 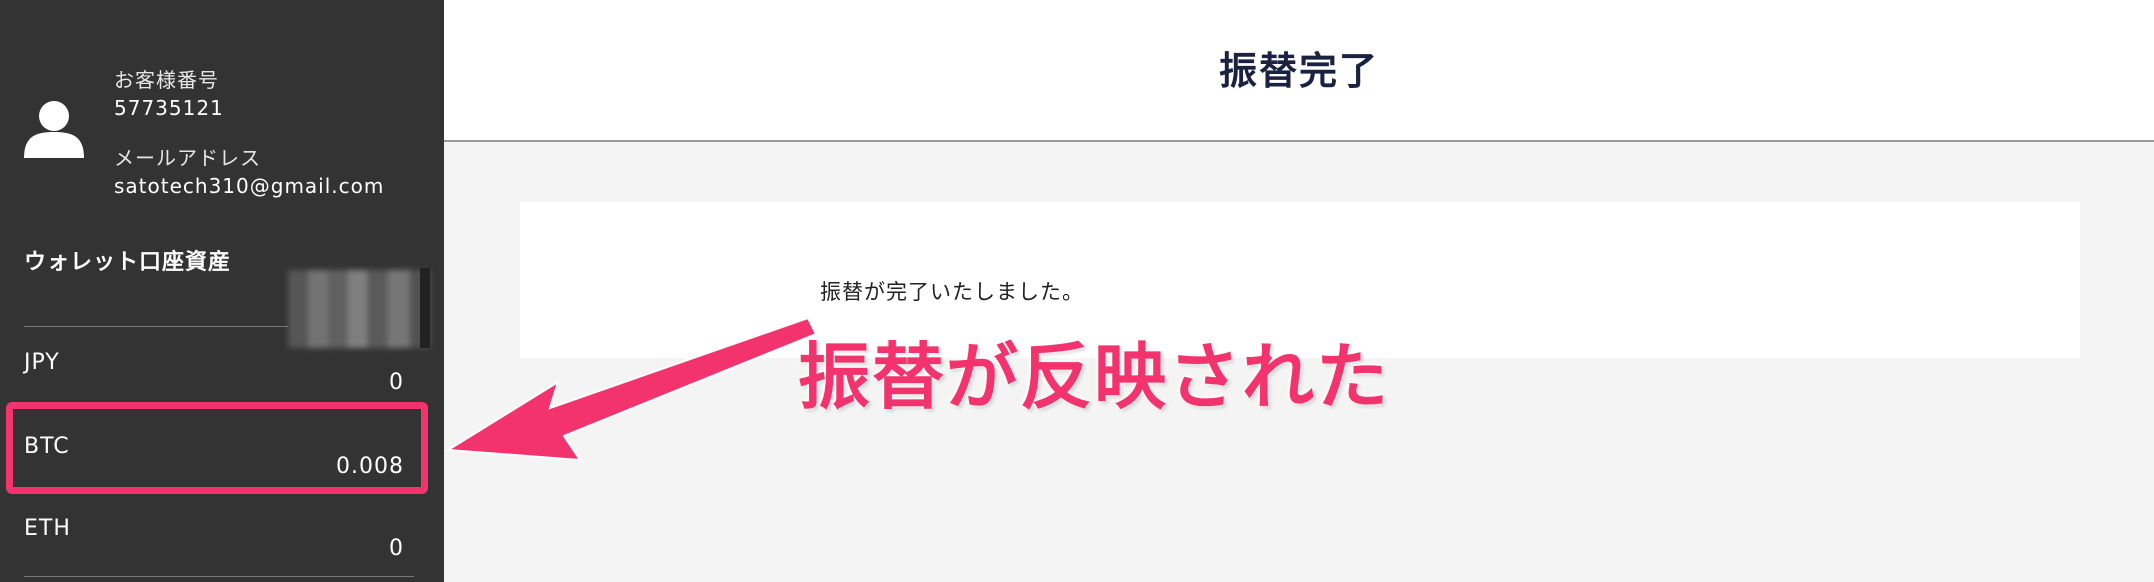 What do you see at coordinates (1094, 377) in the screenshot?
I see `annotation-text: 振替が反映された` at bounding box center [1094, 377].